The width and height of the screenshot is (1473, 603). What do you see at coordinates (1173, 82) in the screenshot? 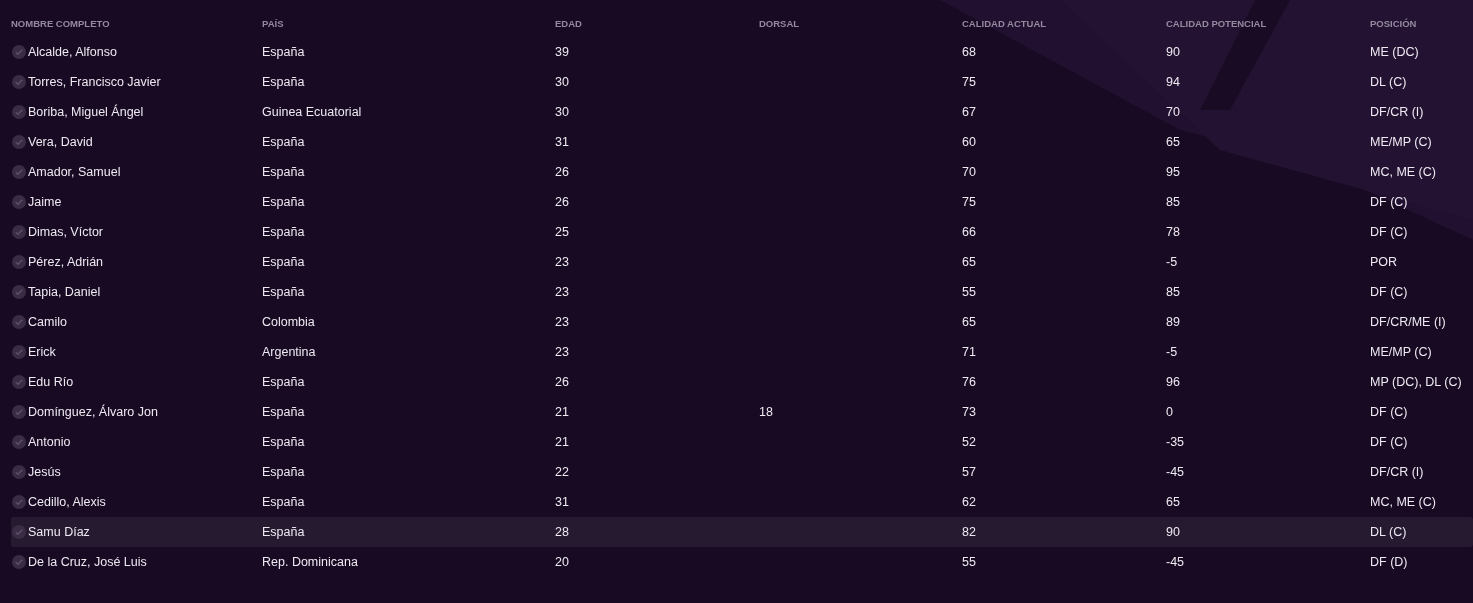
I see `table-cell: 94` at bounding box center [1173, 82].